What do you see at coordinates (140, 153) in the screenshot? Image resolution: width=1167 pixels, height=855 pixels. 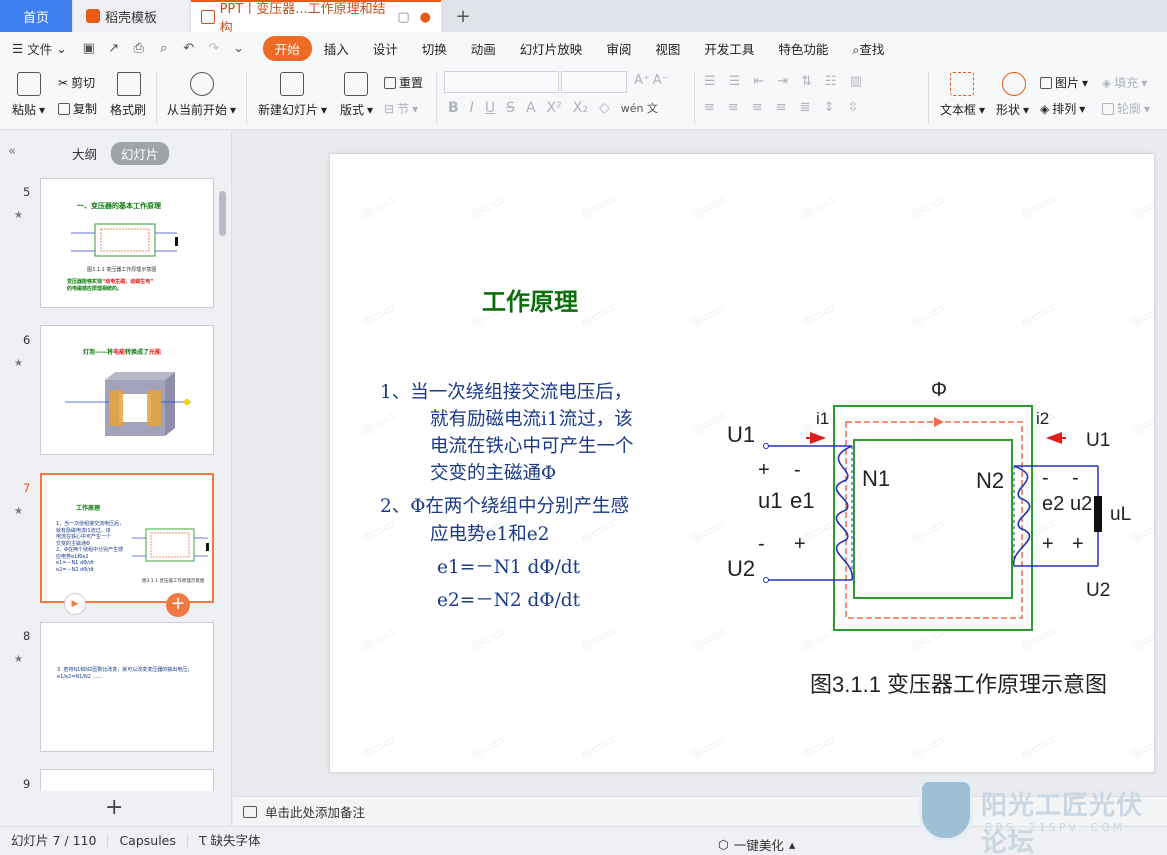 I see `tab-slides: 幻灯片` at bounding box center [140, 153].